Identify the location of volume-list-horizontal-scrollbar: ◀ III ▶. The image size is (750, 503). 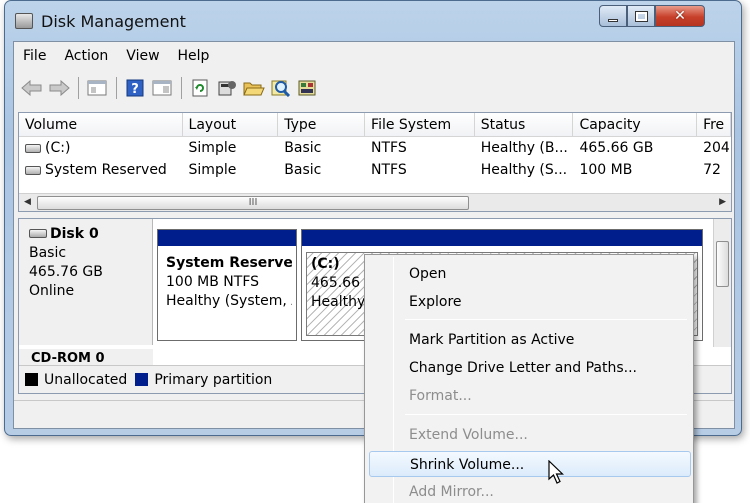
(375, 202).